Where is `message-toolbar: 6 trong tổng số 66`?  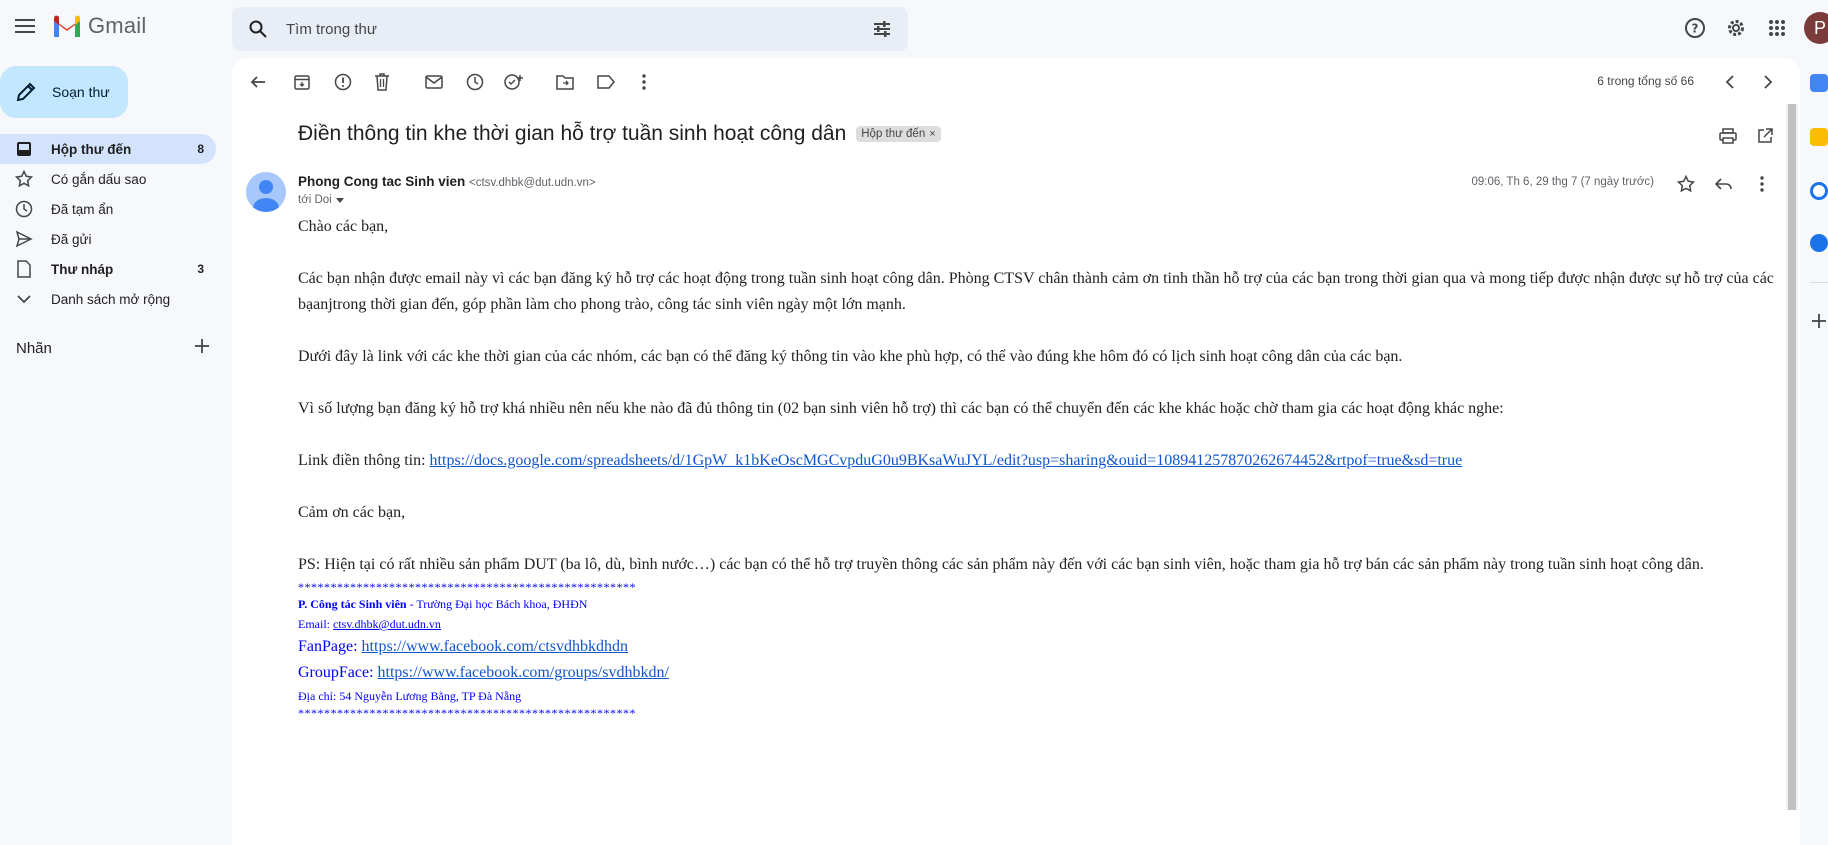 message-toolbar: 6 trong tổng số 66 is located at coordinates (1016, 81).